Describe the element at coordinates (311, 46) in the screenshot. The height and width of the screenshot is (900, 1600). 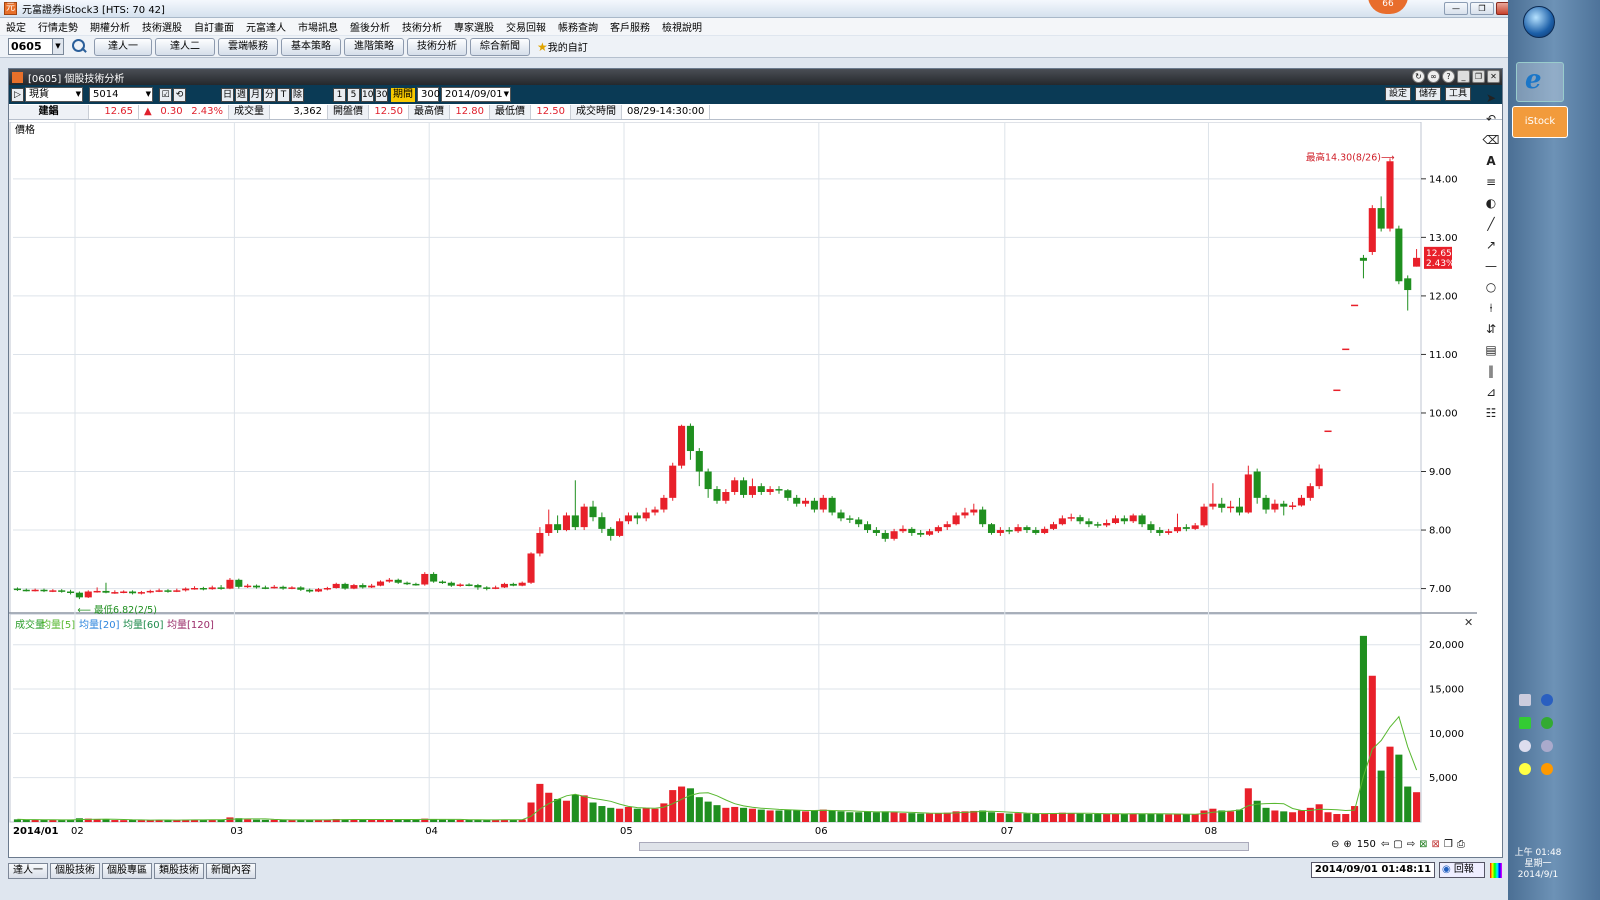
I see `toolbar-button: 基本策略` at that location.